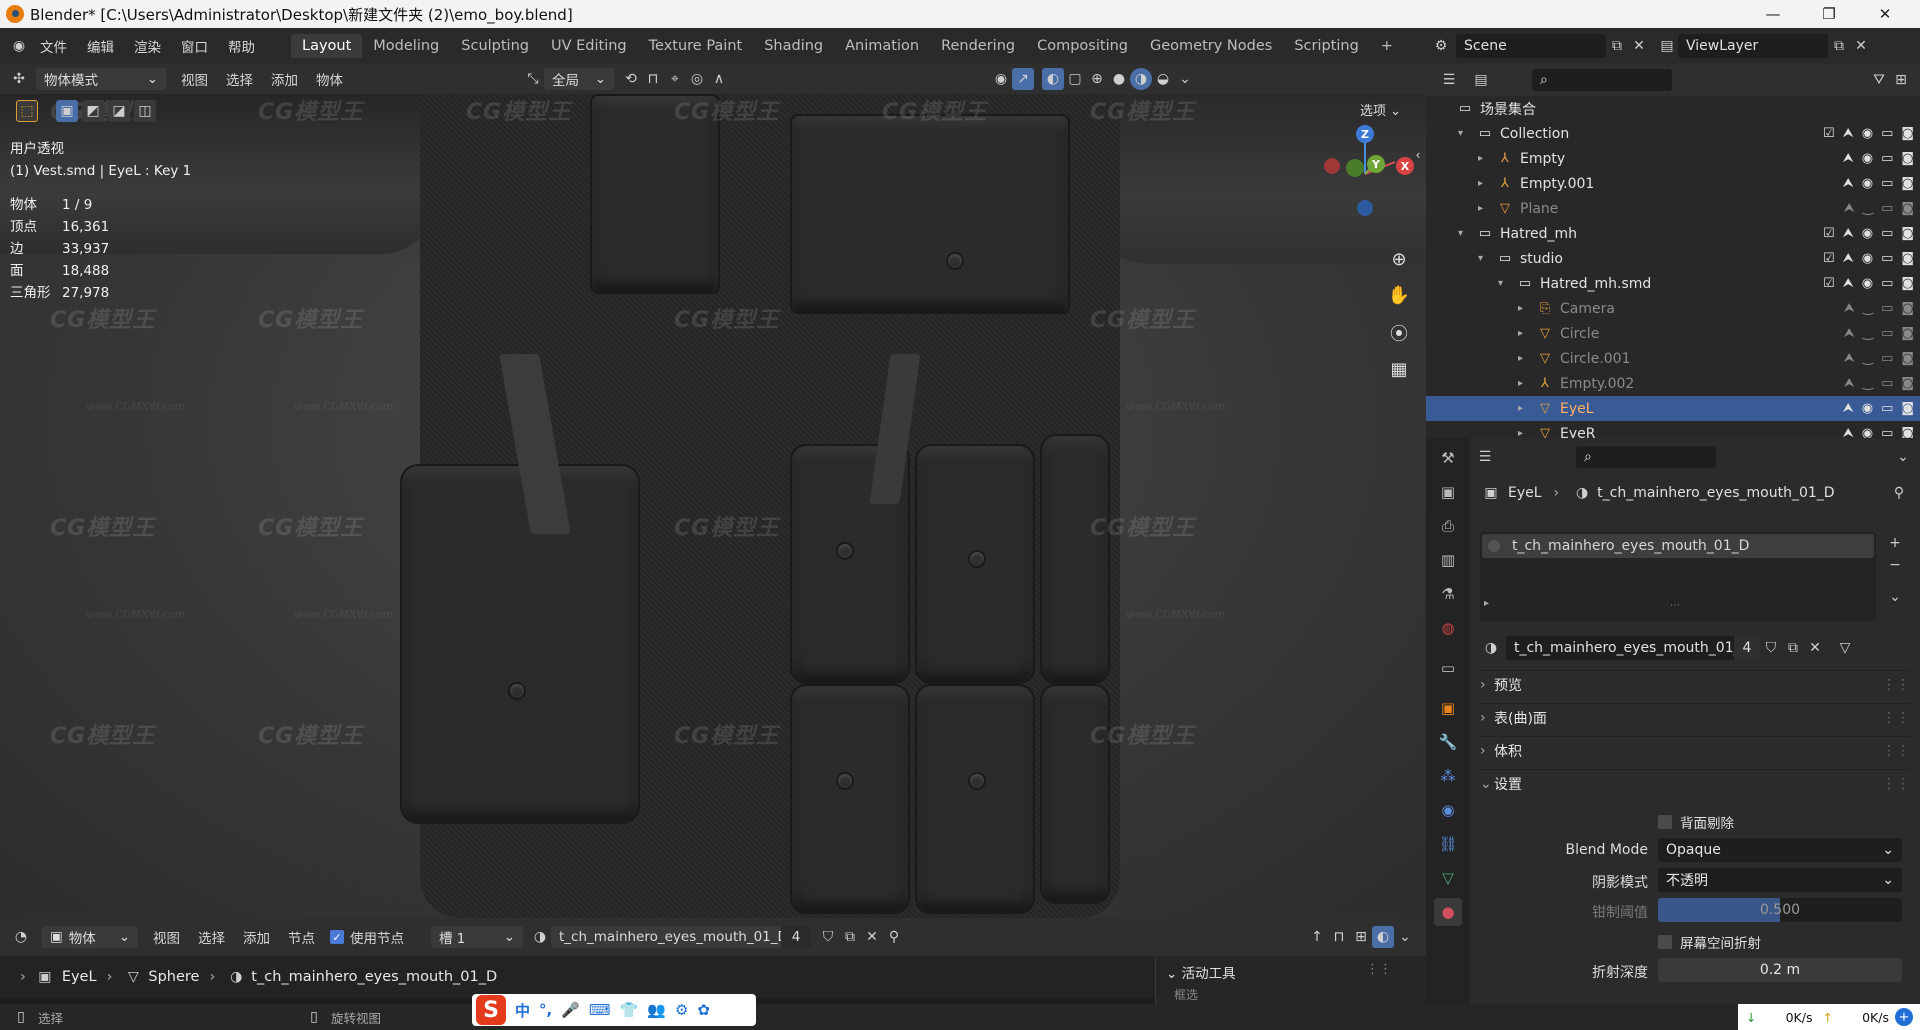 This screenshot has height=1030, width=1920. What do you see at coordinates (1673, 233) in the screenshot?
I see `outliner-row: ▾ ▭ Hatred_mh ☑ ⮝ ◉ ▭ ◙` at bounding box center [1673, 233].